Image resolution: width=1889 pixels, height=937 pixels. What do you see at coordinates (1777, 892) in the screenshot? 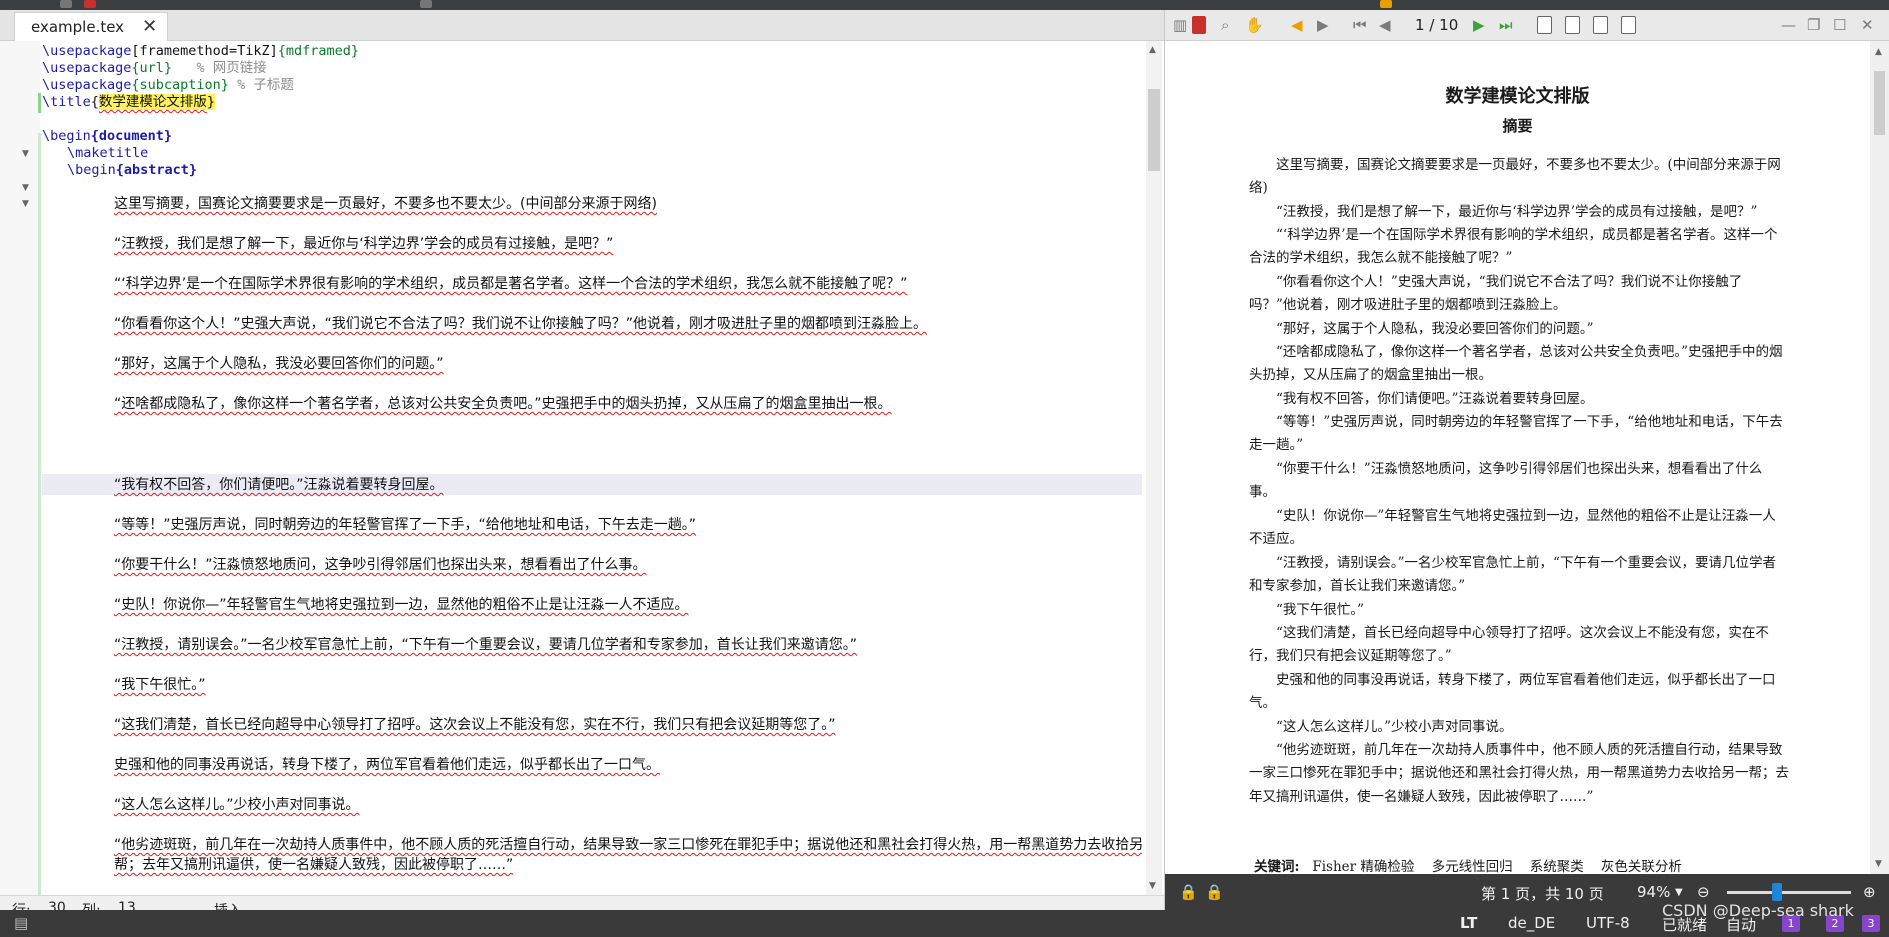
I see `zoom-slider-thumb` at bounding box center [1777, 892].